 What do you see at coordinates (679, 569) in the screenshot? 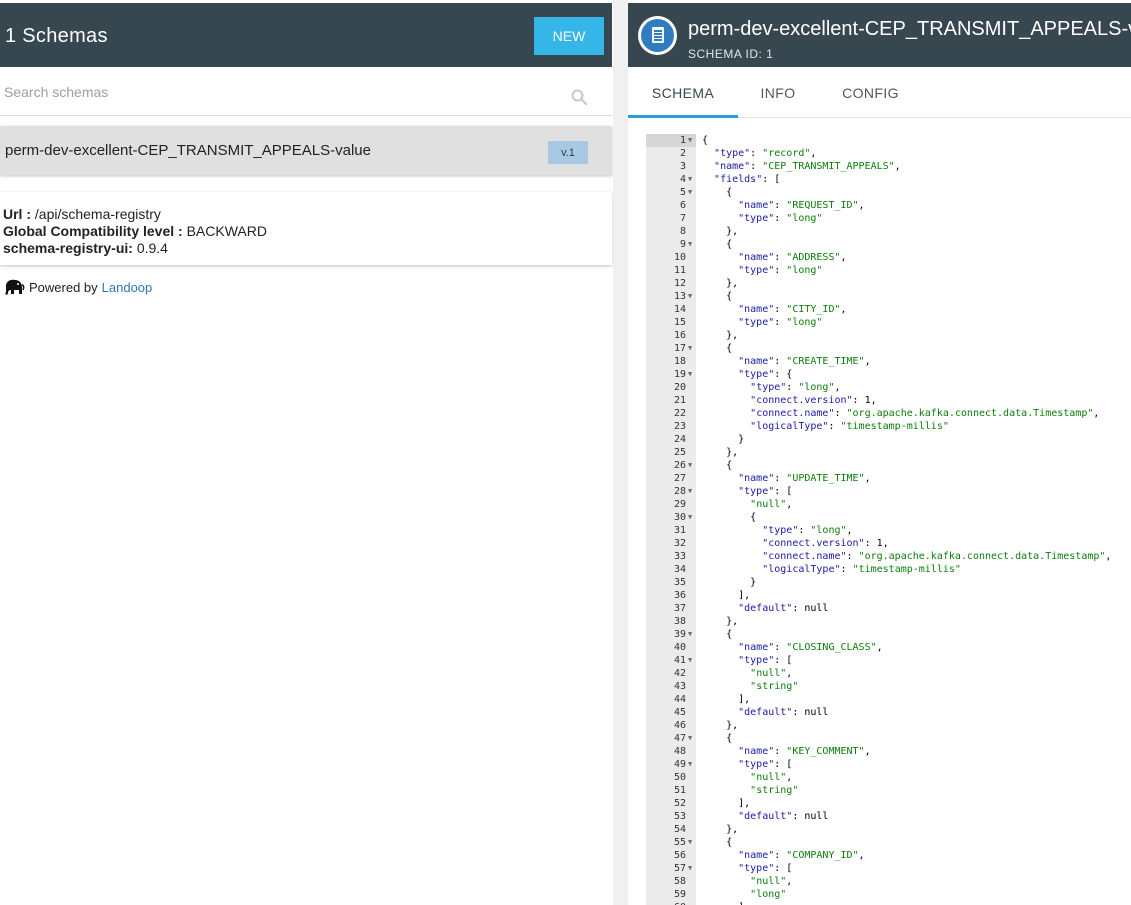
I see `line-number: 34` at bounding box center [679, 569].